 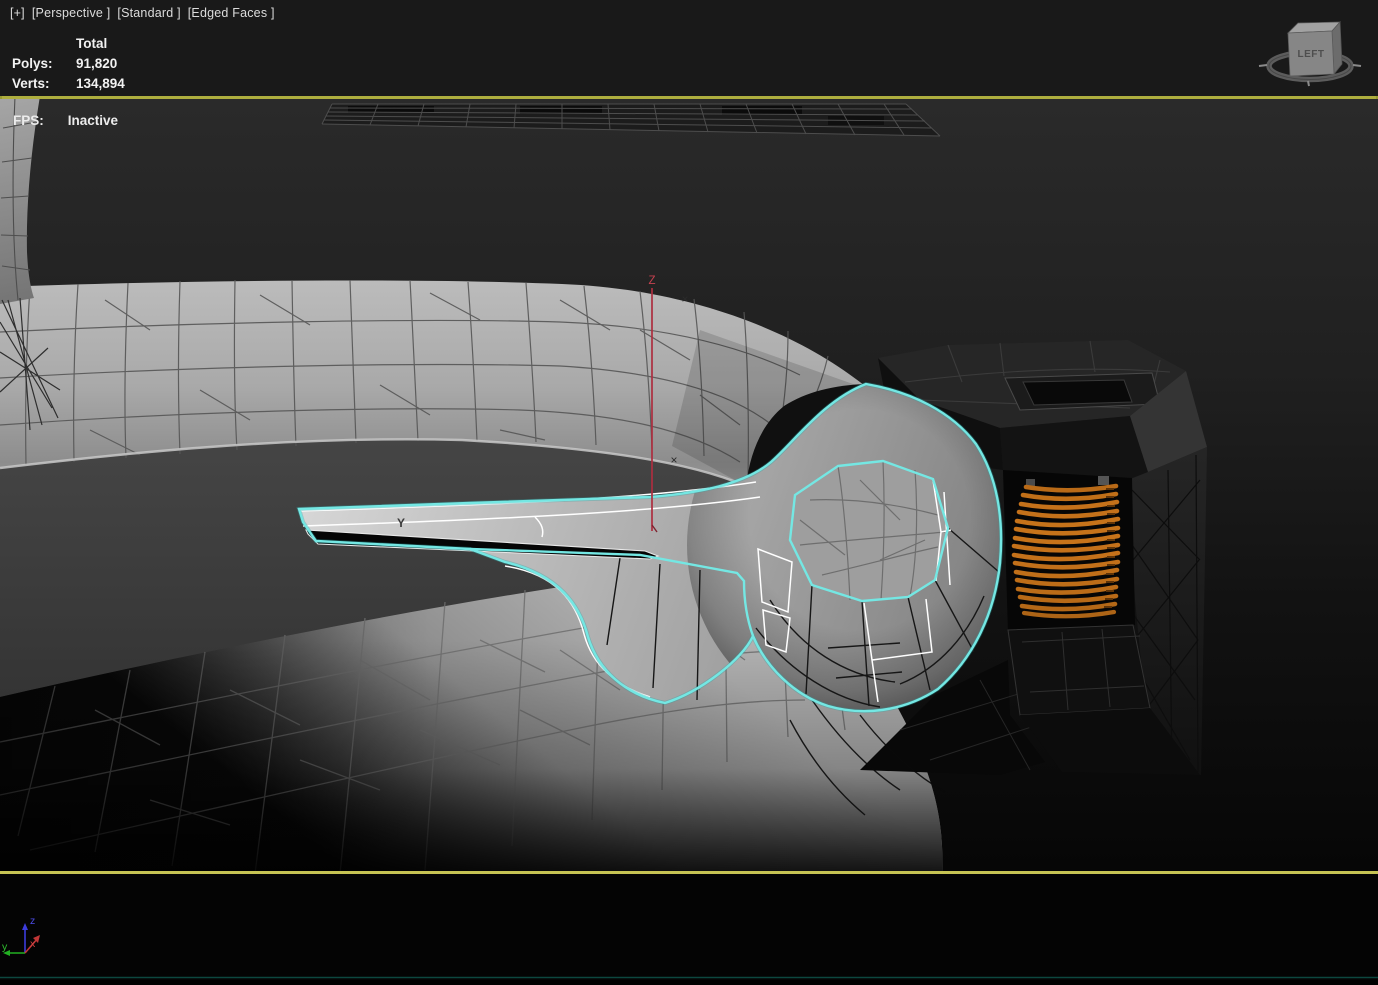 I want to click on viewcube-cube: LEFT, so click(x=1314, y=49).